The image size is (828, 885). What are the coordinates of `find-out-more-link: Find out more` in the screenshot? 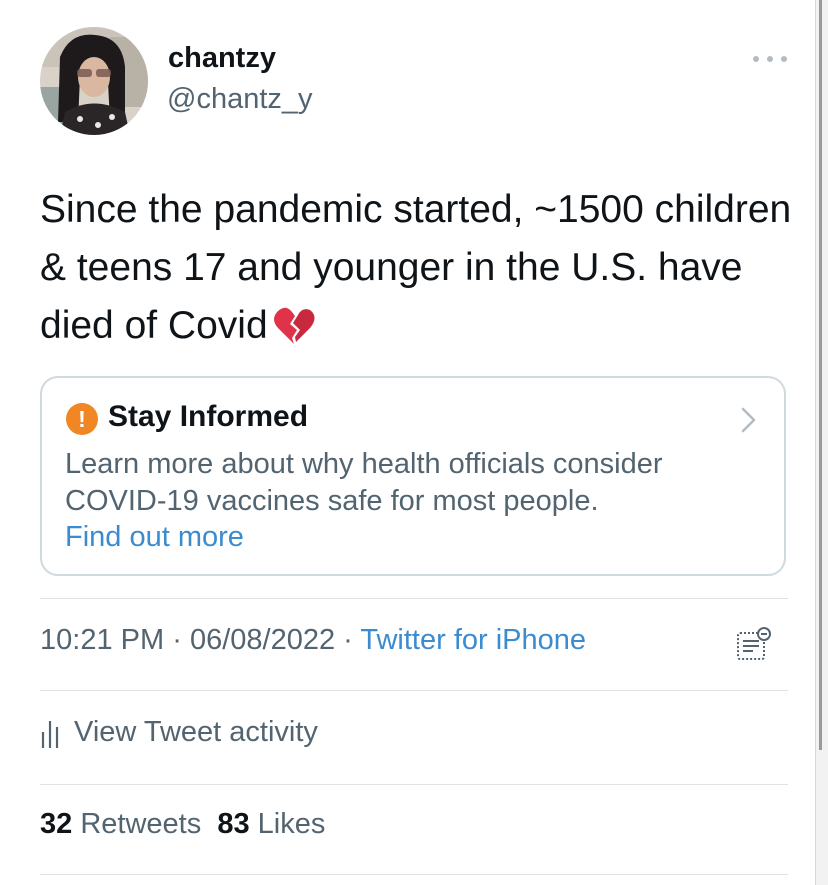 It's located at (154, 537).